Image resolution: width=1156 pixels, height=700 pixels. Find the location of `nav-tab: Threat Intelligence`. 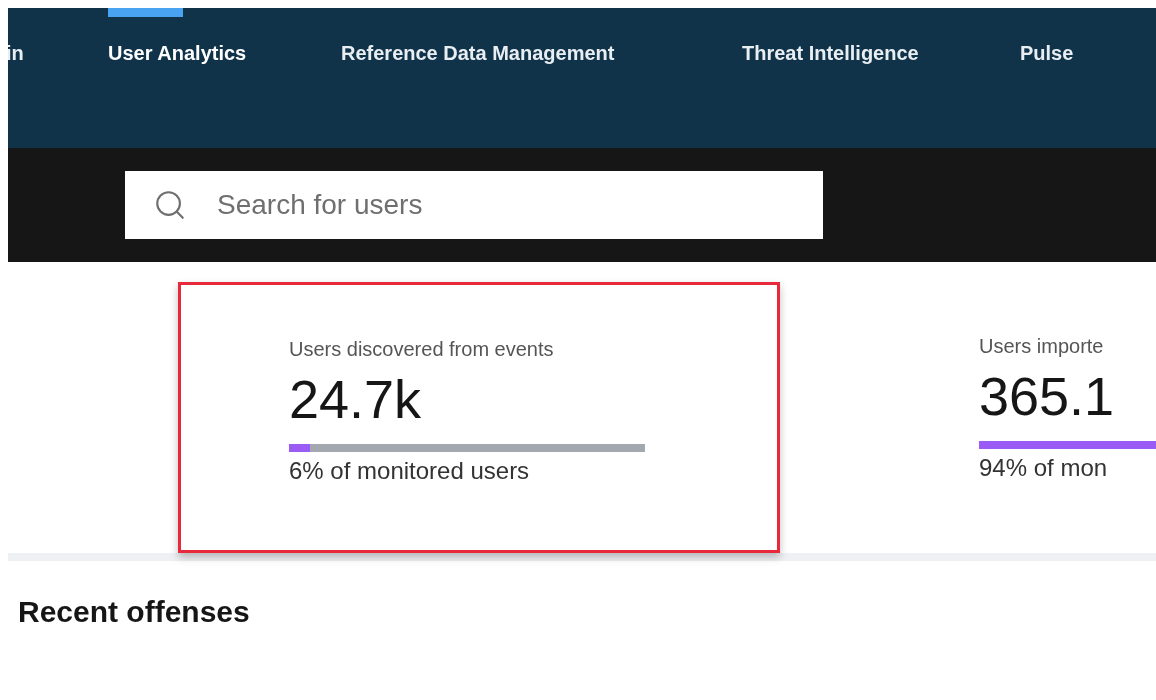

nav-tab: Threat Intelligence is located at coordinates (881, 35).